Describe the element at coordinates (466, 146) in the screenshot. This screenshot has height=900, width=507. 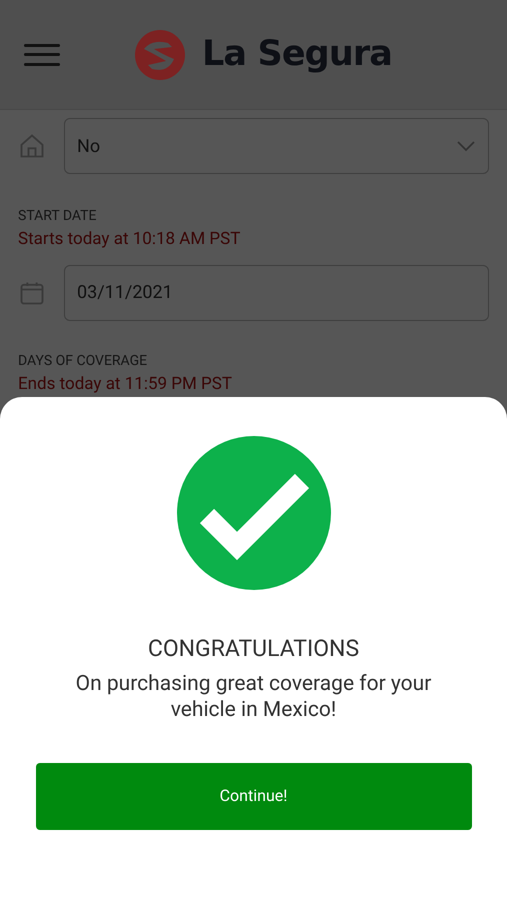
I see `chevron-down-icon` at that location.